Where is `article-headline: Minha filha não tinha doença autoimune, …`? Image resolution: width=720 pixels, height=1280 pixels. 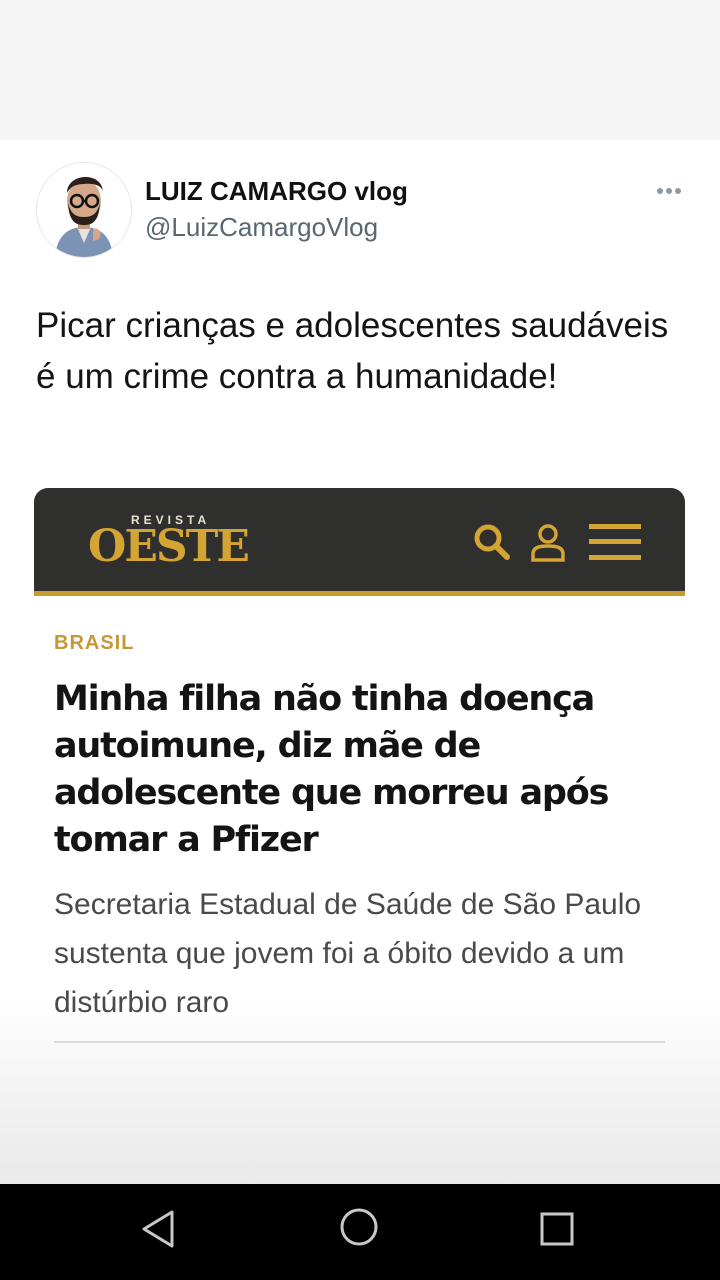 article-headline: Minha filha não tinha doença autoimune, … is located at coordinates (331, 769).